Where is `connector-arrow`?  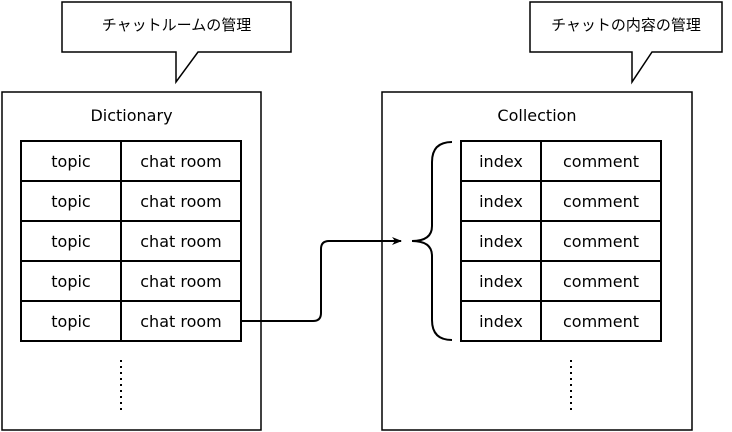 connector-arrow is located at coordinates (321, 279).